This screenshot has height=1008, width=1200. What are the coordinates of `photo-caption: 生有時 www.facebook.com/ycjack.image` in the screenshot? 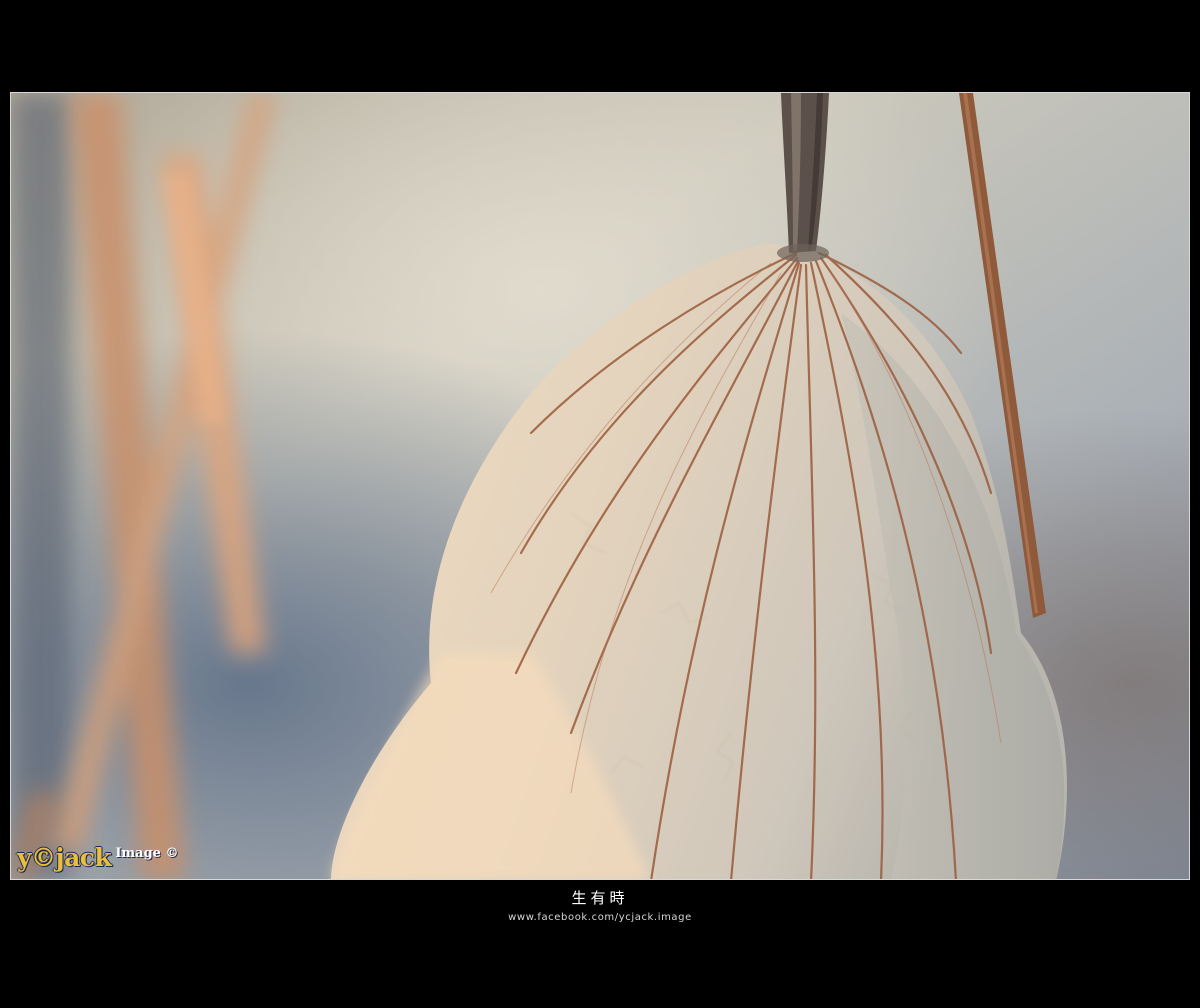 It's located at (600, 905).